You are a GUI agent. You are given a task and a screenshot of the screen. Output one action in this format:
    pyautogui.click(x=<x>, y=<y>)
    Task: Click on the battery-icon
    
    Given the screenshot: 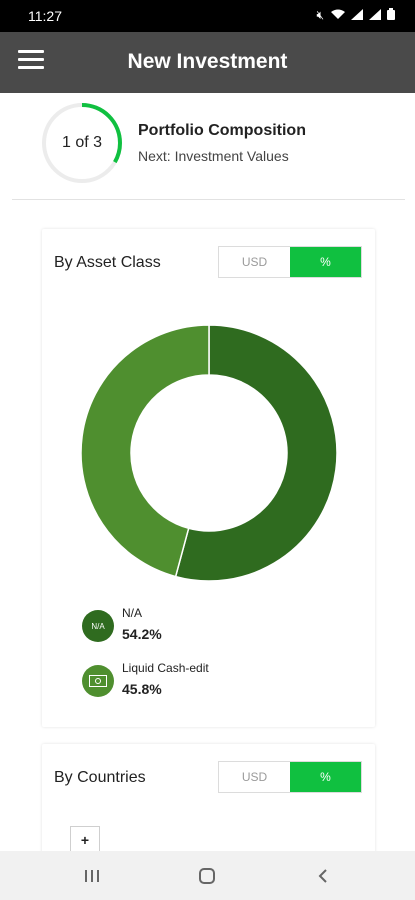 What is the action you would take?
    pyautogui.click(x=391, y=15)
    